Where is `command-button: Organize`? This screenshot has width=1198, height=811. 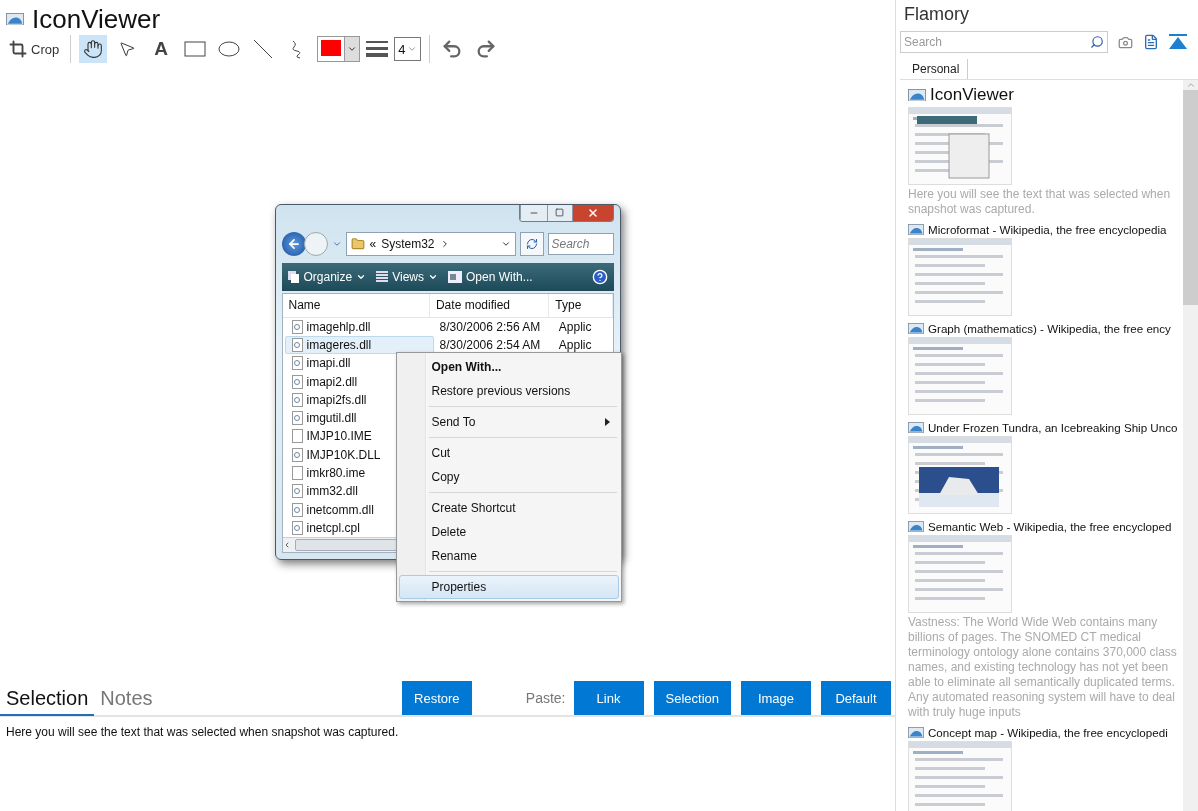 command-button: Organize is located at coordinates (327, 276).